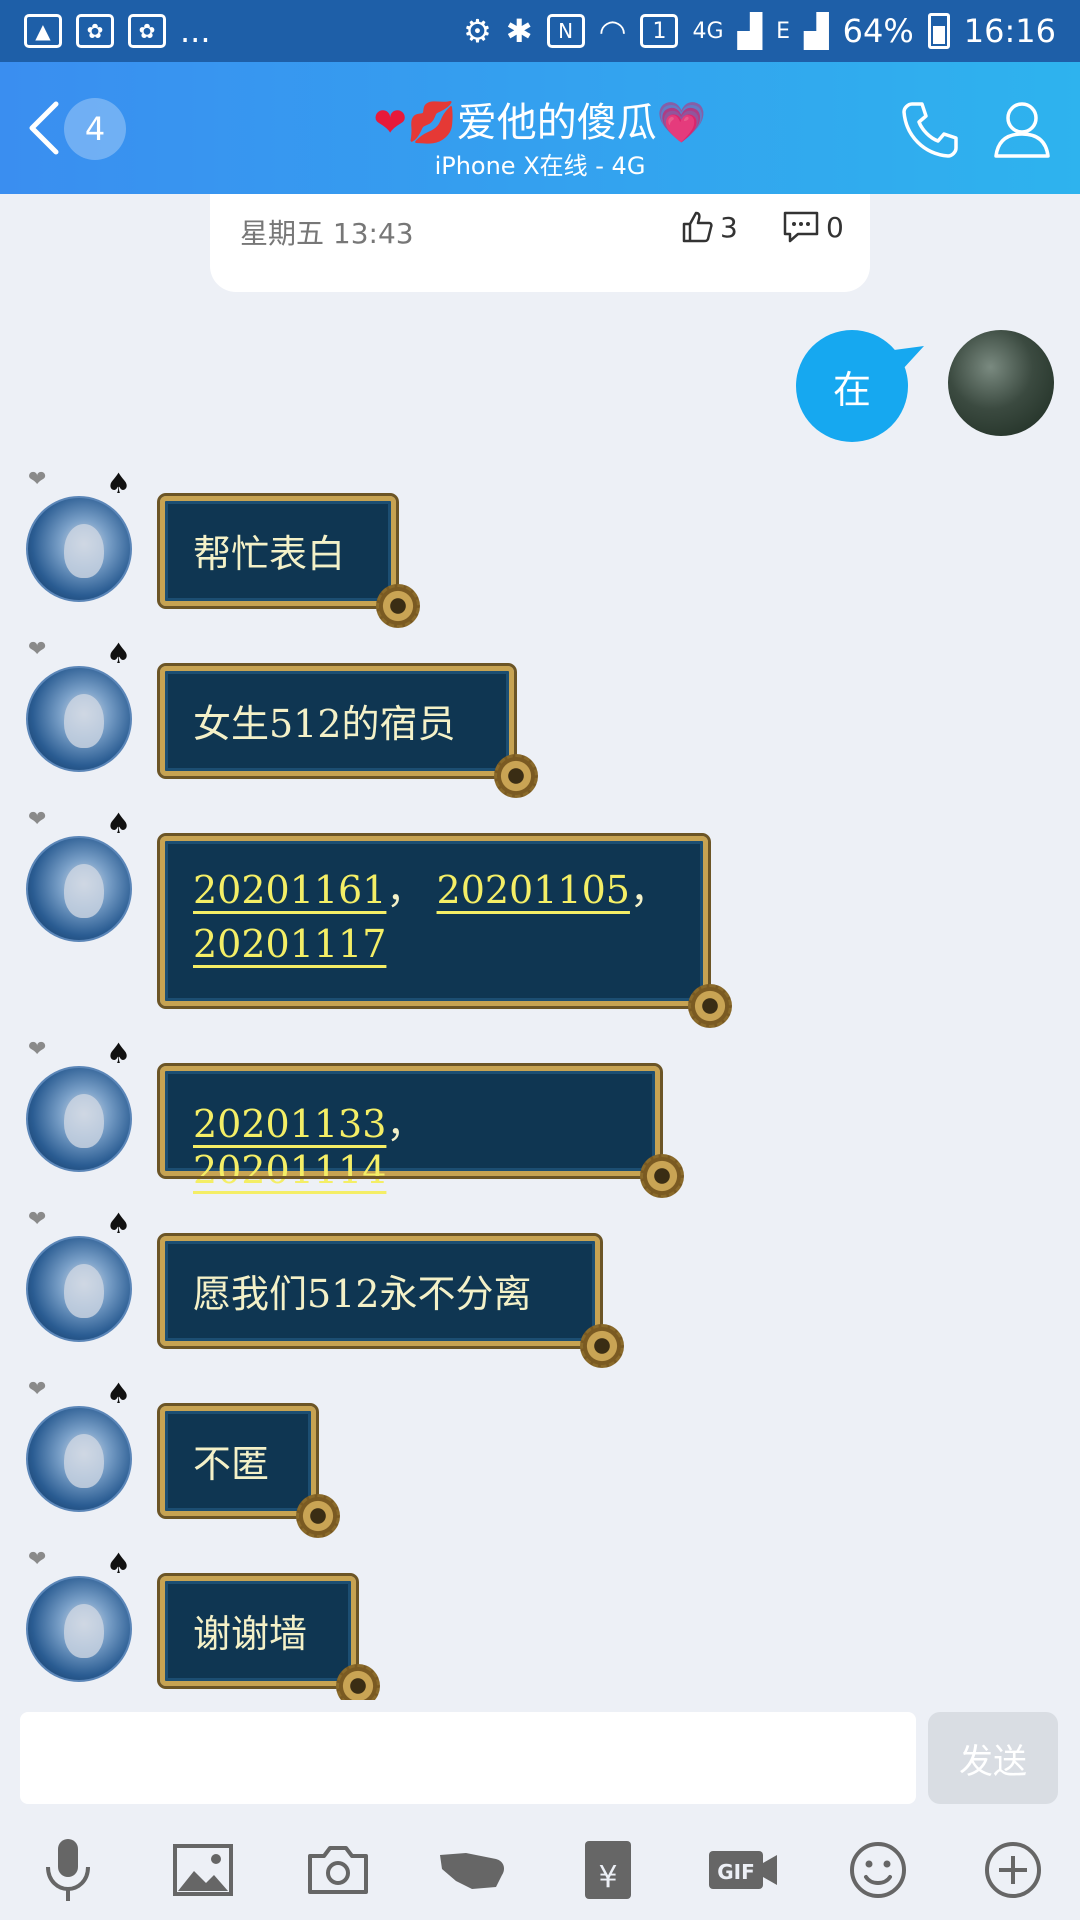 The width and height of the screenshot is (1080, 1920). I want to click on like-button: 3, so click(709, 227).